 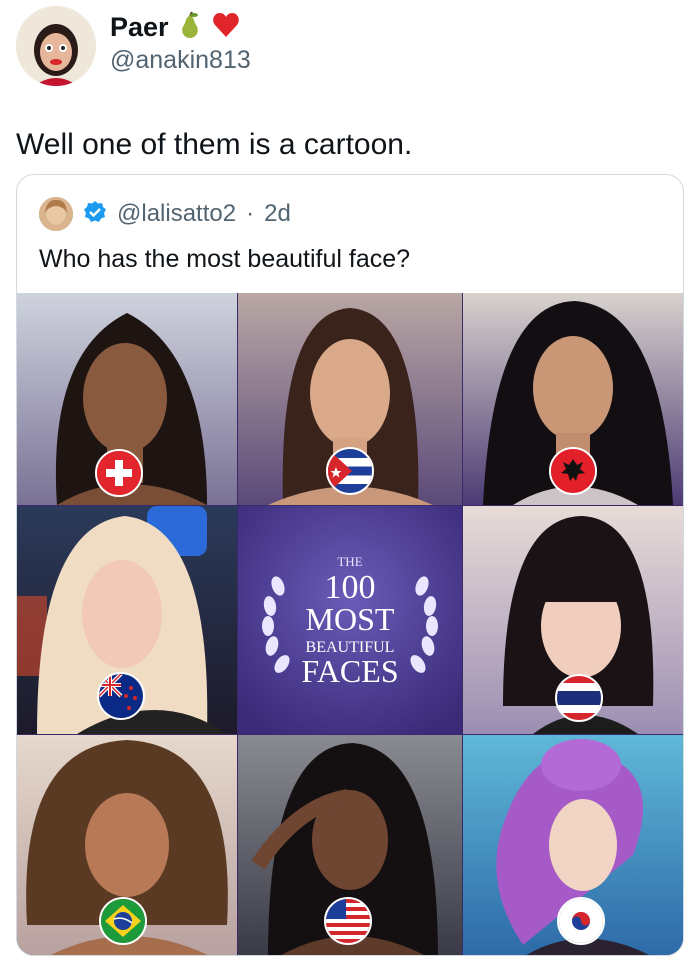 What do you see at coordinates (349, 561) in the screenshot?
I see `badge-the-text: THE` at bounding box center [349, 561].